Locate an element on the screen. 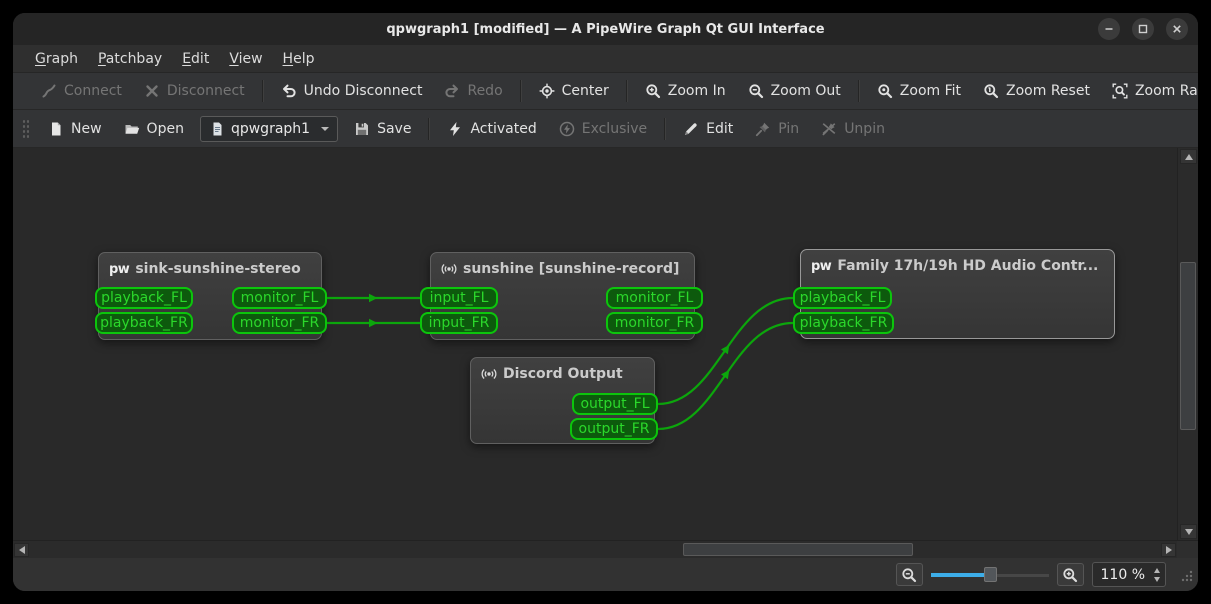 This screenshot has height=604, width=1211. connect-icon is located at coordinates (49, 91).